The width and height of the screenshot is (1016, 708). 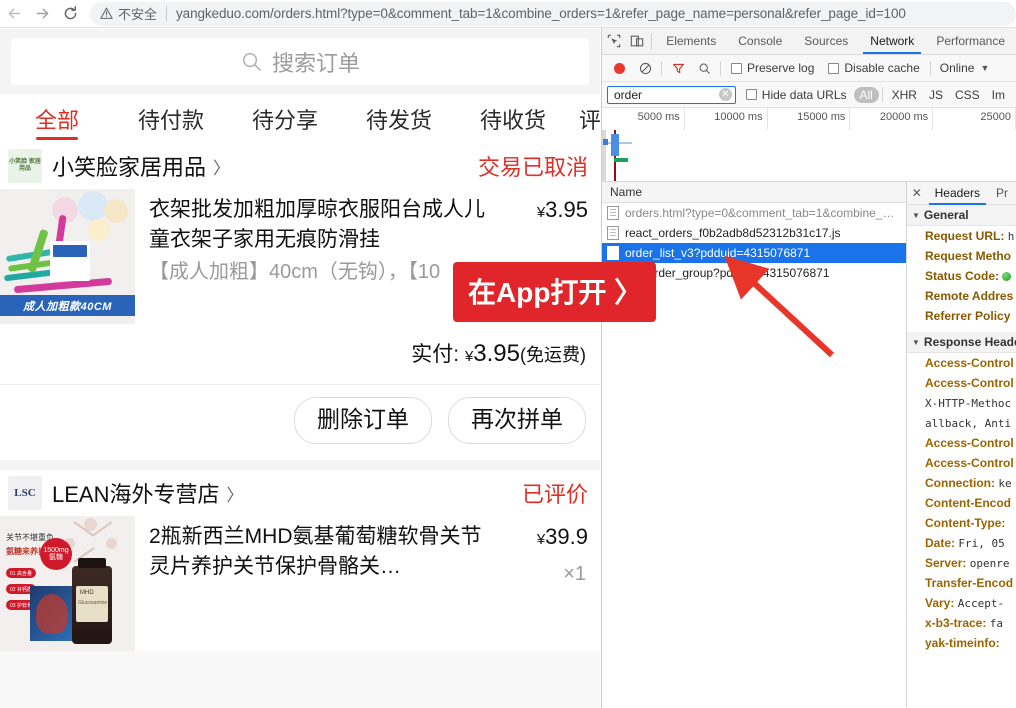 I want to click on header-key: x-b3-trace:, so click(x=956, y=623).